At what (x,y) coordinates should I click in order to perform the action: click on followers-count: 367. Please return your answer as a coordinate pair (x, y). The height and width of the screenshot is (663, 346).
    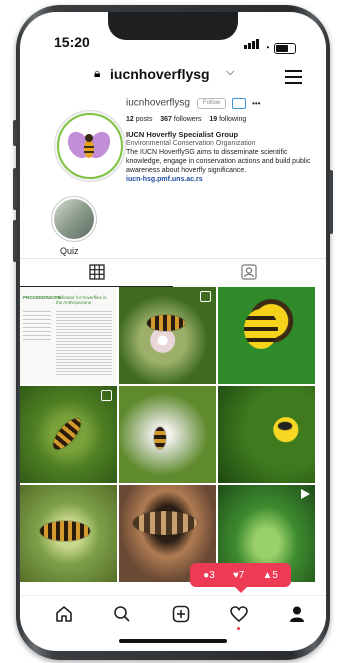
    Looking at the image, I should click on (166, 119).